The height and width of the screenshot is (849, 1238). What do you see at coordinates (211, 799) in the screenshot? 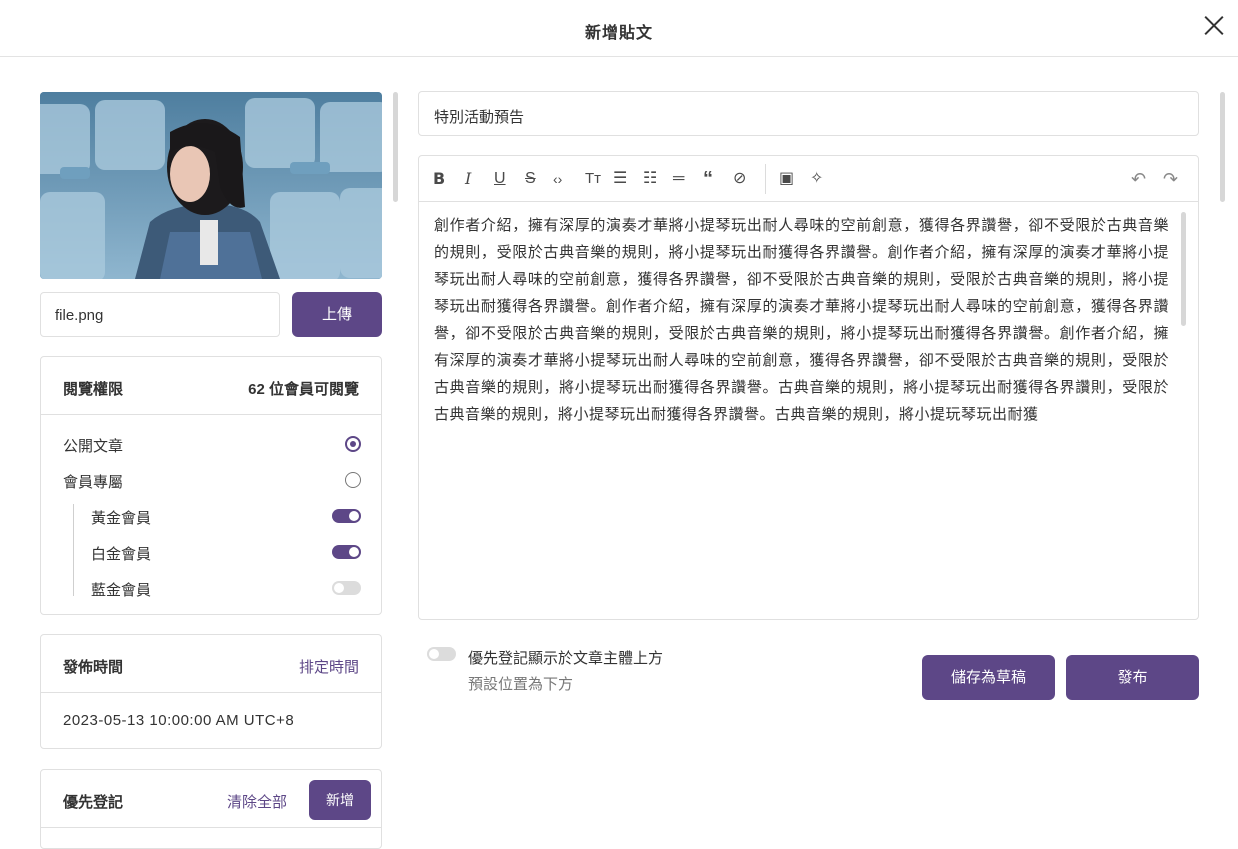
I see `priority-header: 優先登記 清除全部 新增` at bounding box center [211, 799].